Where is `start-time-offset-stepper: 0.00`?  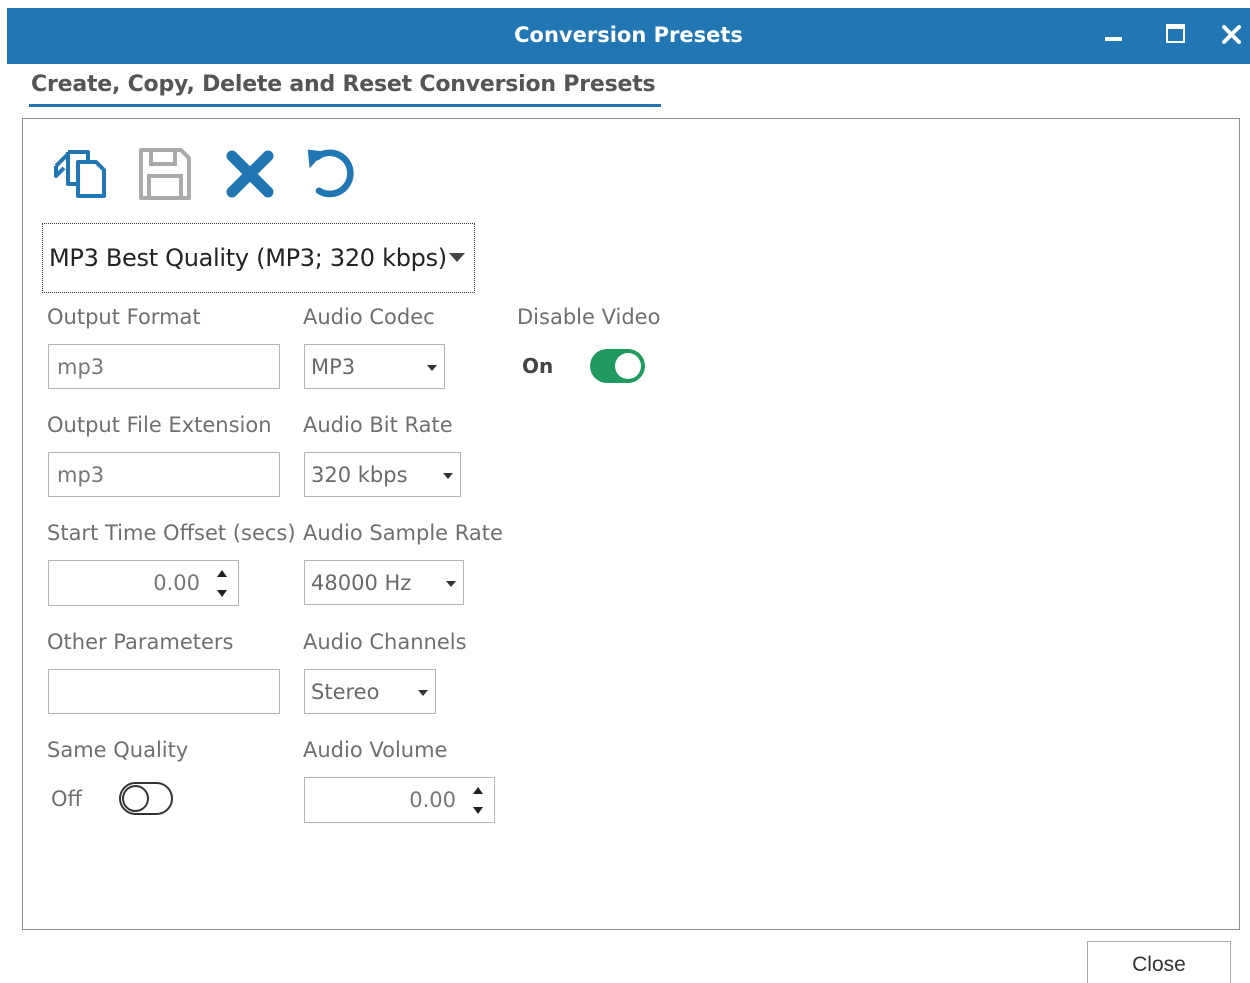 start-time-offset-stepper: 0.00 is located at coordinates (143, 583).